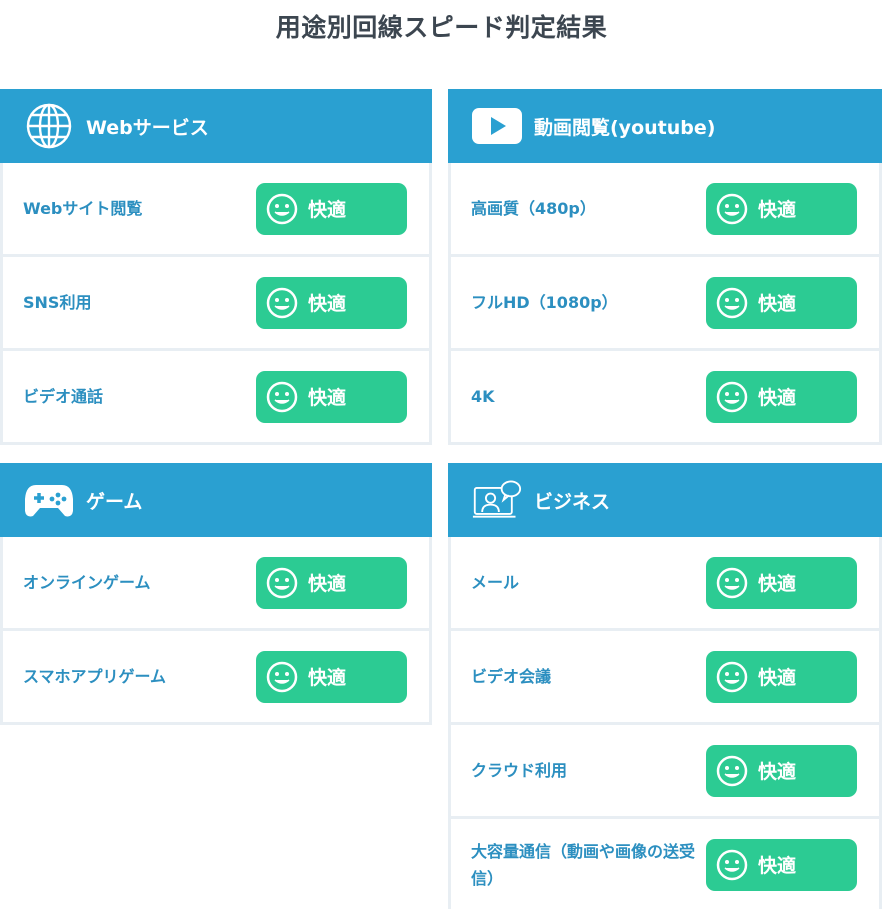  Describe the element at coordinates (216, 398) in the screenshot. I see `list-item: ビデオ通話 快適` at that location.